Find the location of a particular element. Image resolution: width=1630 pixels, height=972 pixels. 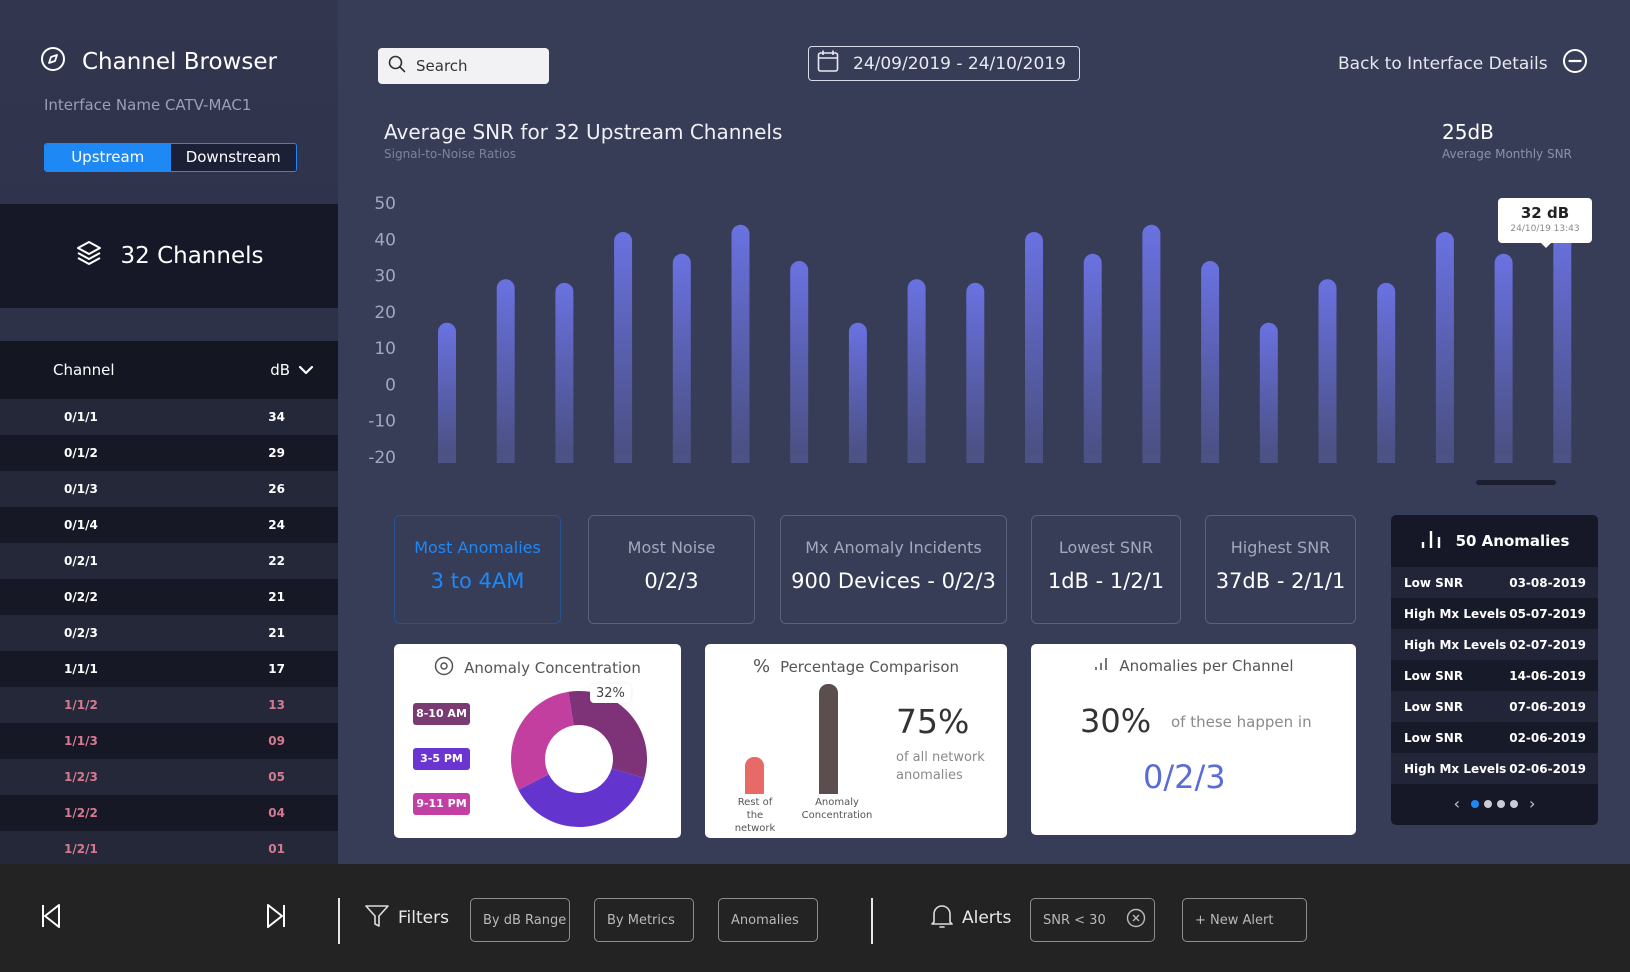

date-range-picker: 24/09/2019 - 24/10/2019 is located at coordinates (944, 63).